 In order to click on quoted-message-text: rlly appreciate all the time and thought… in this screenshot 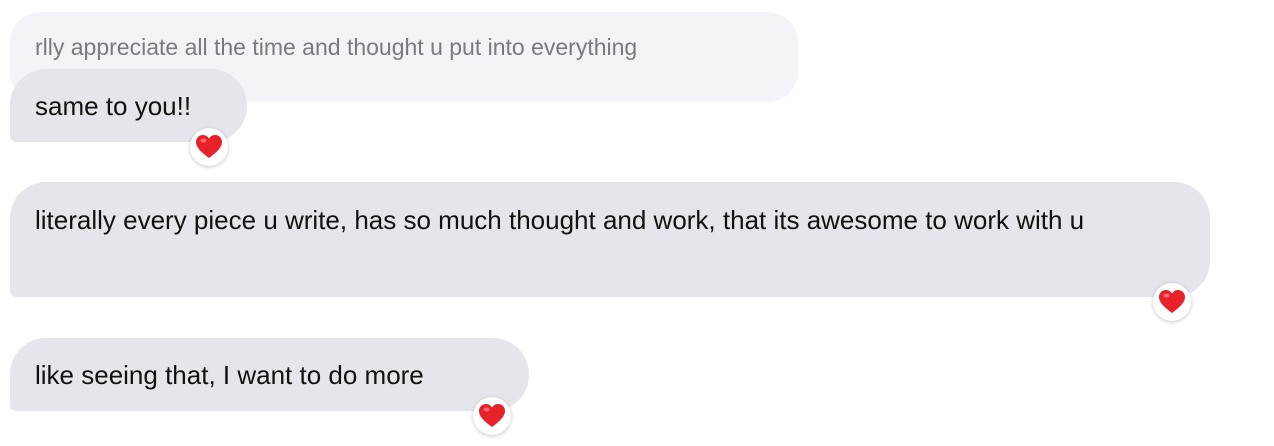, I will do `click(336, 47)`.